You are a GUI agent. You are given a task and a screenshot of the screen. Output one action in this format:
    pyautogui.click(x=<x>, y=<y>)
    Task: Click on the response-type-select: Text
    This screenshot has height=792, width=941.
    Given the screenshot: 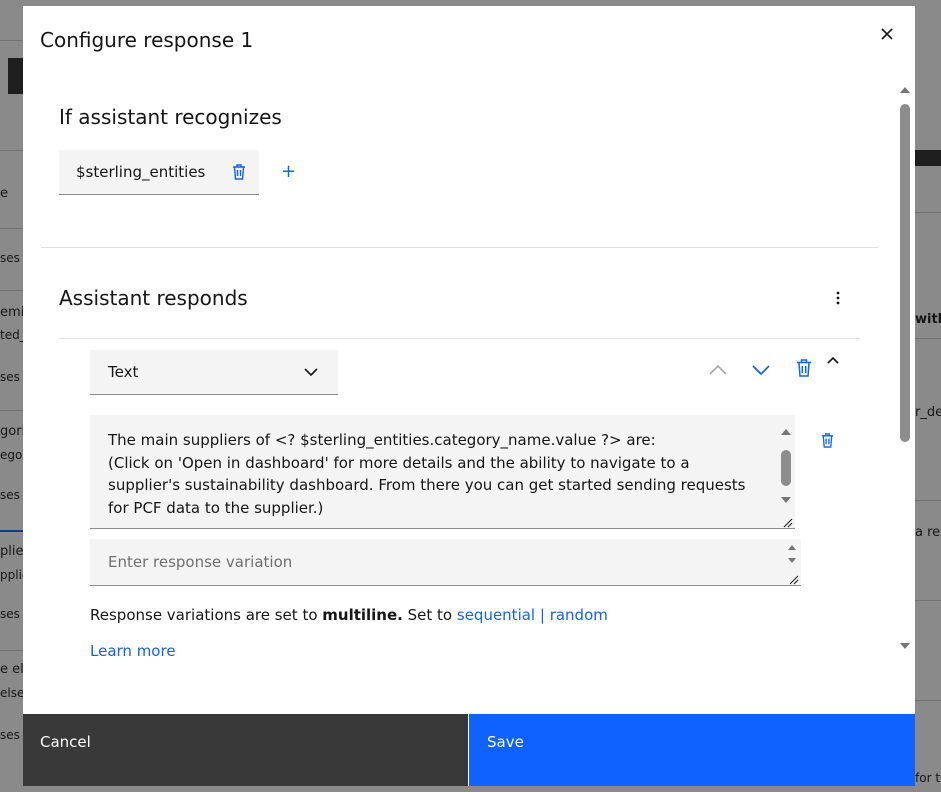 What is the action you would take?
    pyautogui.click(x=214, y=372)
    